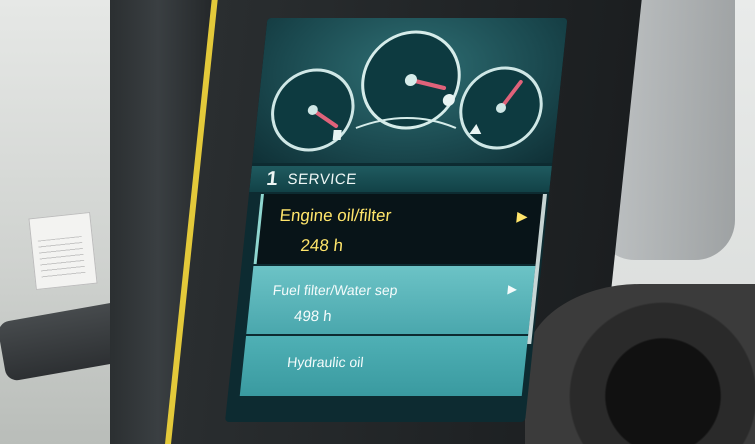 This screenshot has height=444, width=755. I want to click on service-item-label: Engine oil/filter, so click(335, 215).